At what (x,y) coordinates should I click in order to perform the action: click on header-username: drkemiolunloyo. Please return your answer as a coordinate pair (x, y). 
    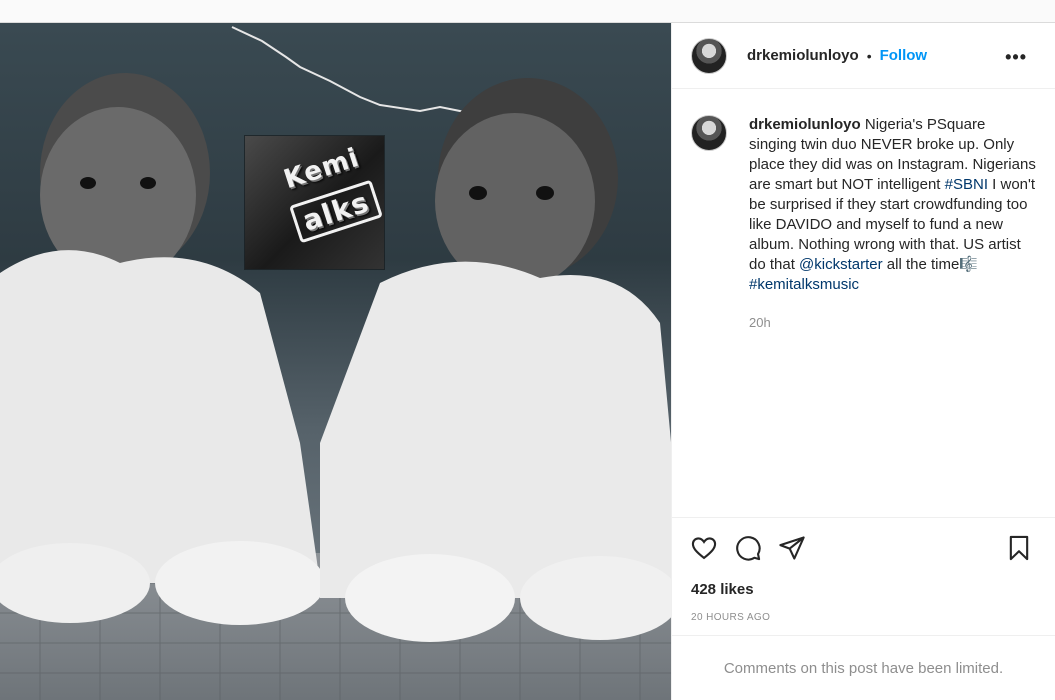
    Looking at the image, I should click on (803, 55).